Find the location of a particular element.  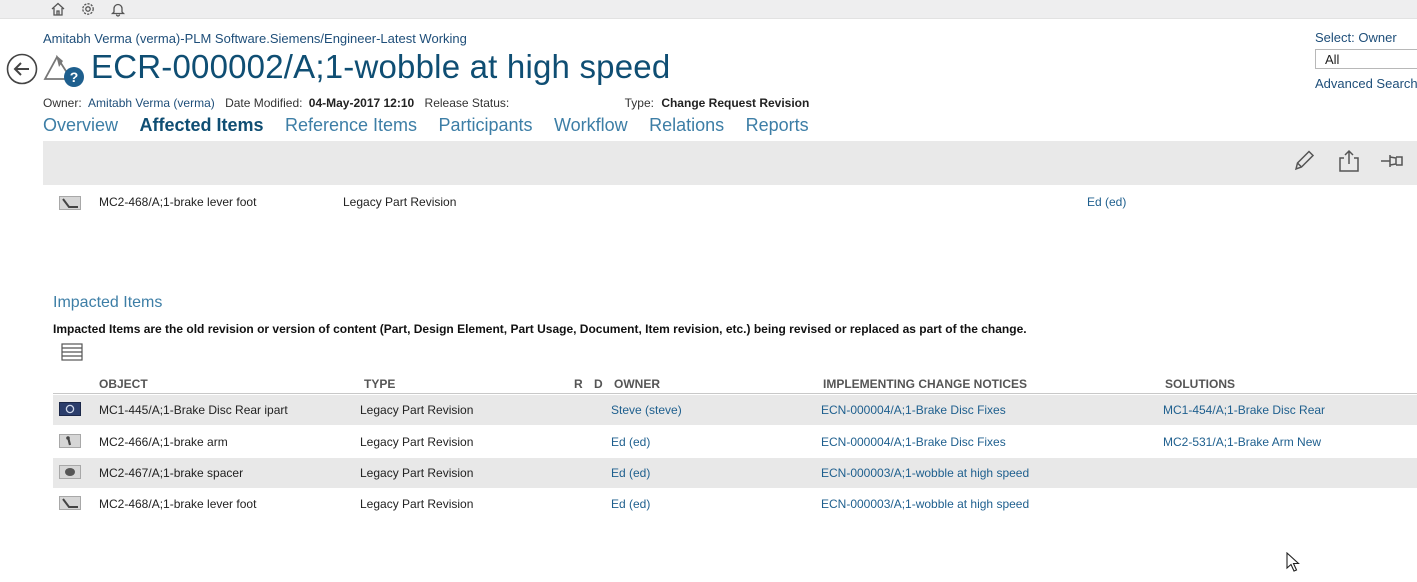

home-icon is located at coordinates (58, 9).